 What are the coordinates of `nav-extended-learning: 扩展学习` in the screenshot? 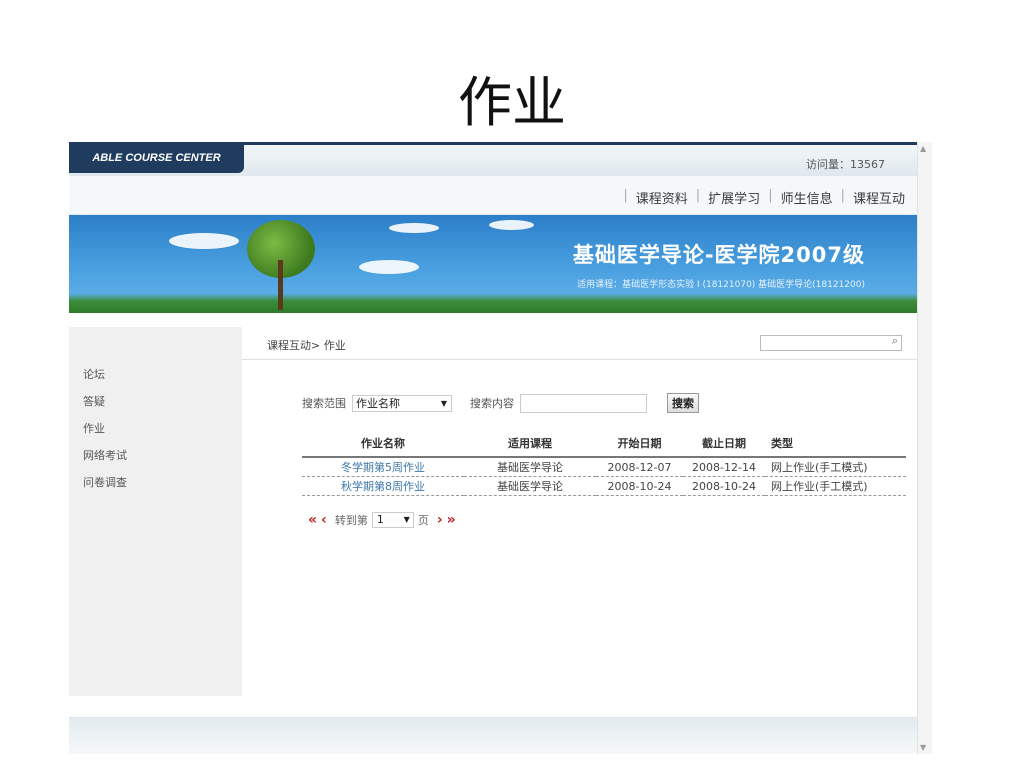 It's located at (734, 197).